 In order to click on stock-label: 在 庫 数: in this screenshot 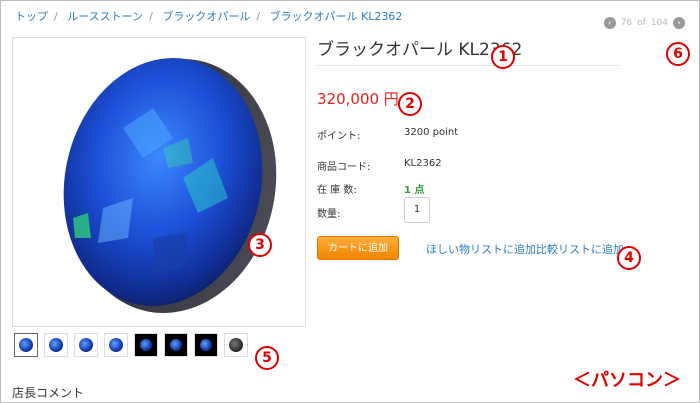, I will do `click(337, 190)`.